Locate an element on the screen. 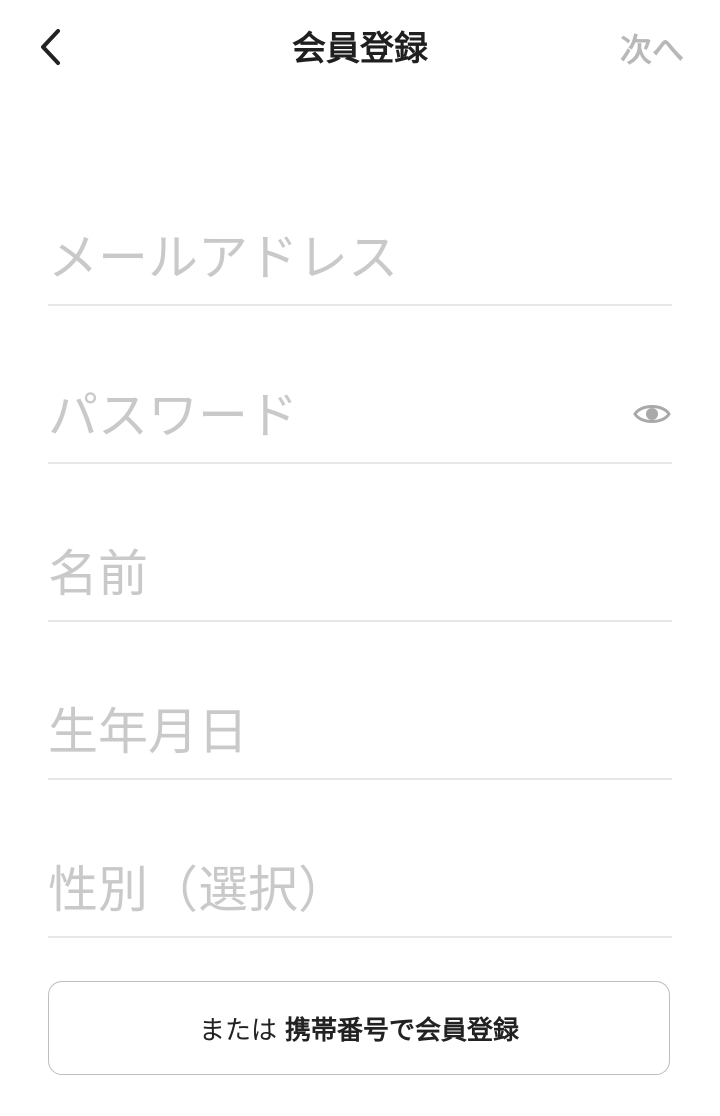  email-field-row is located at coordinates (360, 259).